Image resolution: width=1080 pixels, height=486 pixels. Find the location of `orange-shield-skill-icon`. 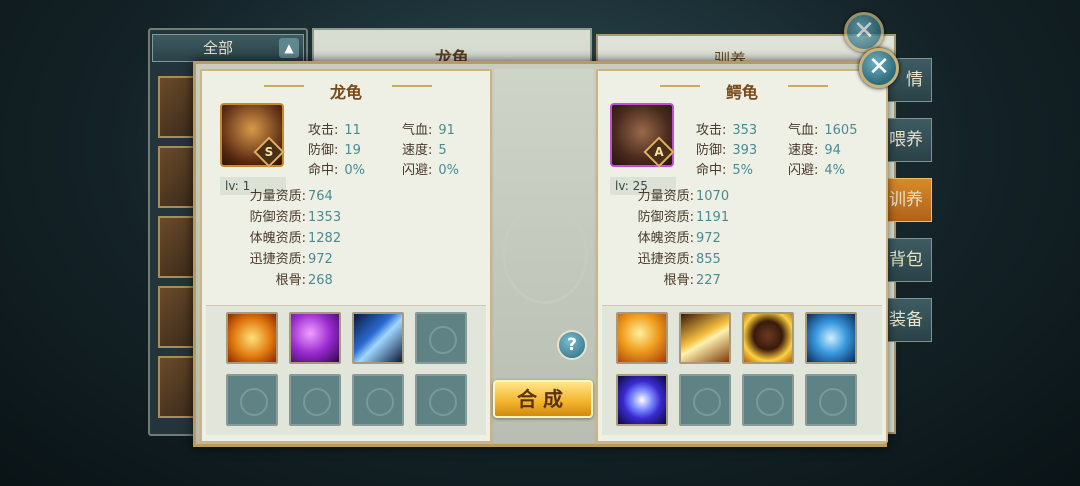

orange-shield-skill-icon is located at coordinates (252, 338).